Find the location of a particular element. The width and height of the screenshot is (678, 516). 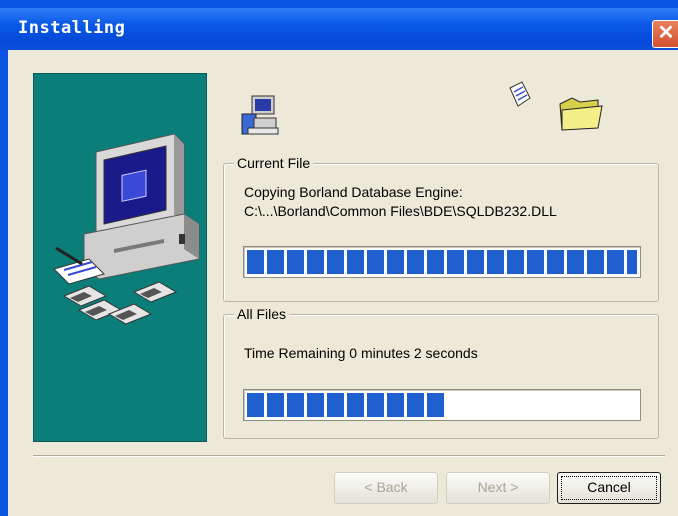

time-remaining-text: Time Remaining 0 minutes 2 seconds is located at coordinates (361, 353).